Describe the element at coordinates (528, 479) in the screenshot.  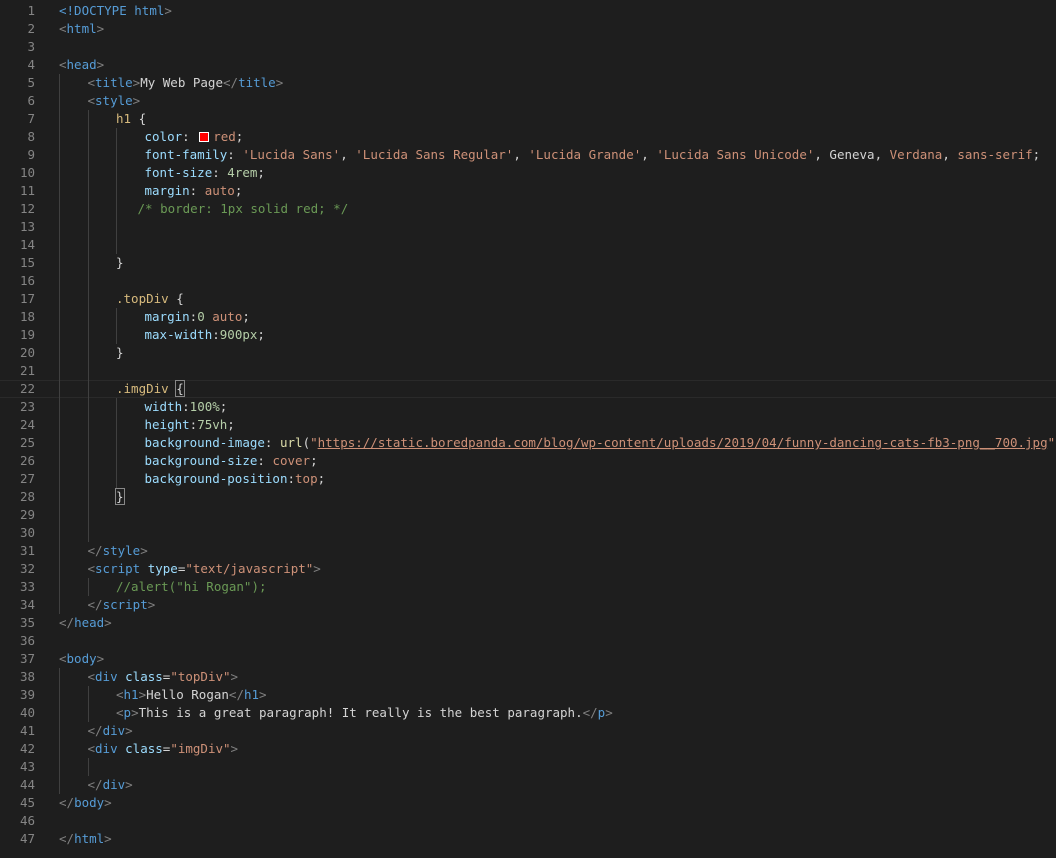
I see `code-line: 27 background-position:top;` at that location.